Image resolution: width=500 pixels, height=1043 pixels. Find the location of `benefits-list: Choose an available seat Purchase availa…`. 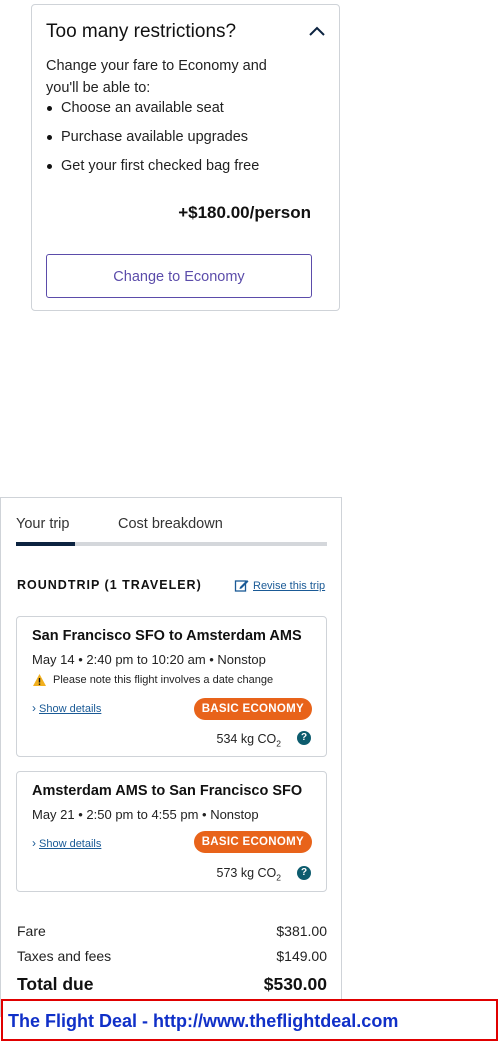

benefits-list: Choose an available seat Purchase availa… is located at coordinates (152, 140).